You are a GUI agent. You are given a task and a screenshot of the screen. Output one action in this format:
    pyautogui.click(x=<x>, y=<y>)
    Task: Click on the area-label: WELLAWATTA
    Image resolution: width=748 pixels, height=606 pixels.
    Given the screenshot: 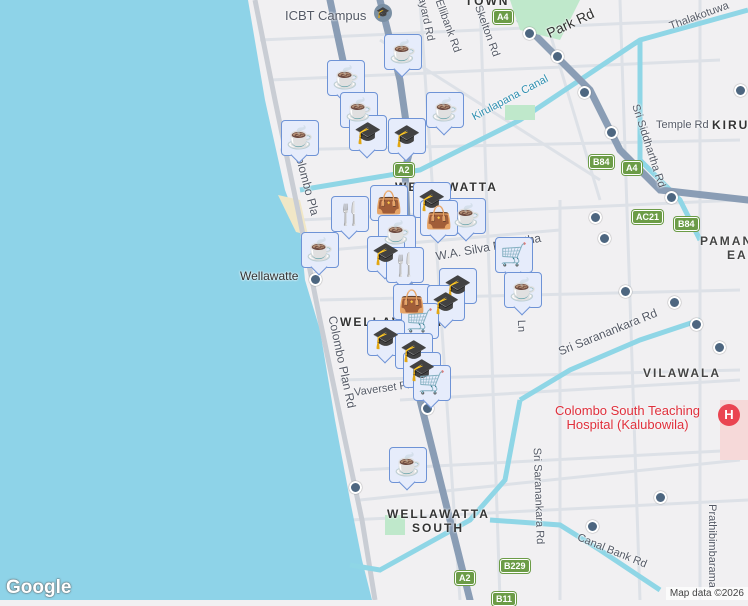 What is the action you would take?
    pyautogui.click(x=438, y=514)
    